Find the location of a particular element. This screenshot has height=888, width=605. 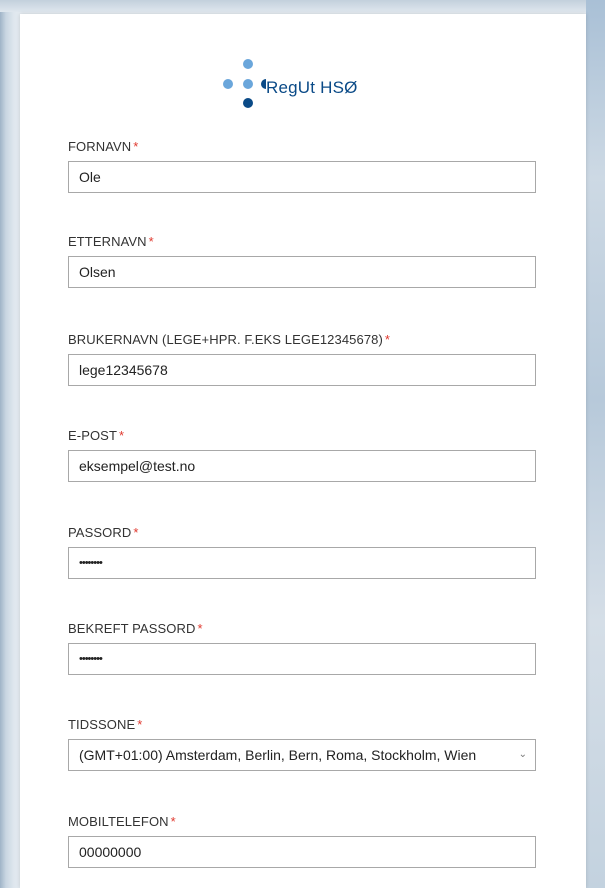

regut-dots-icon is located at coordinates (244, 83).